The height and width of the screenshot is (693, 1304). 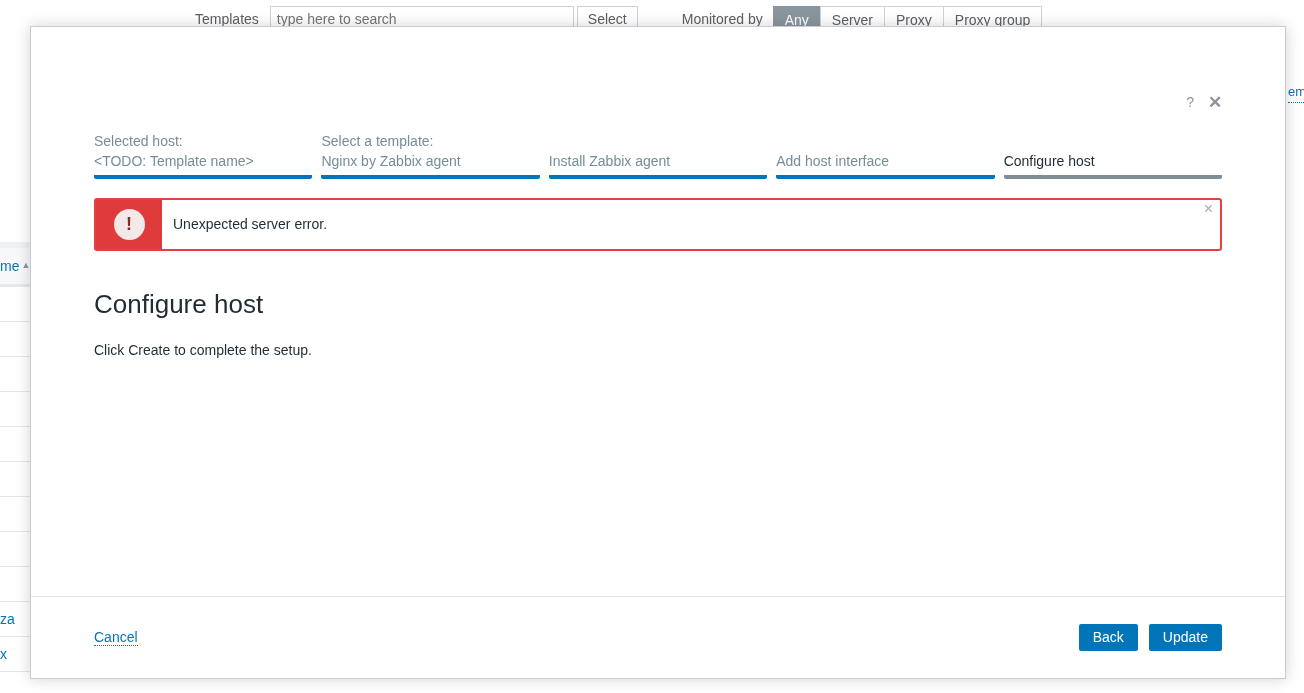 What do you see at coordinates (227, 19) in the screenshot?
I see `field-label: Templates` at bounding box center [227, 19].